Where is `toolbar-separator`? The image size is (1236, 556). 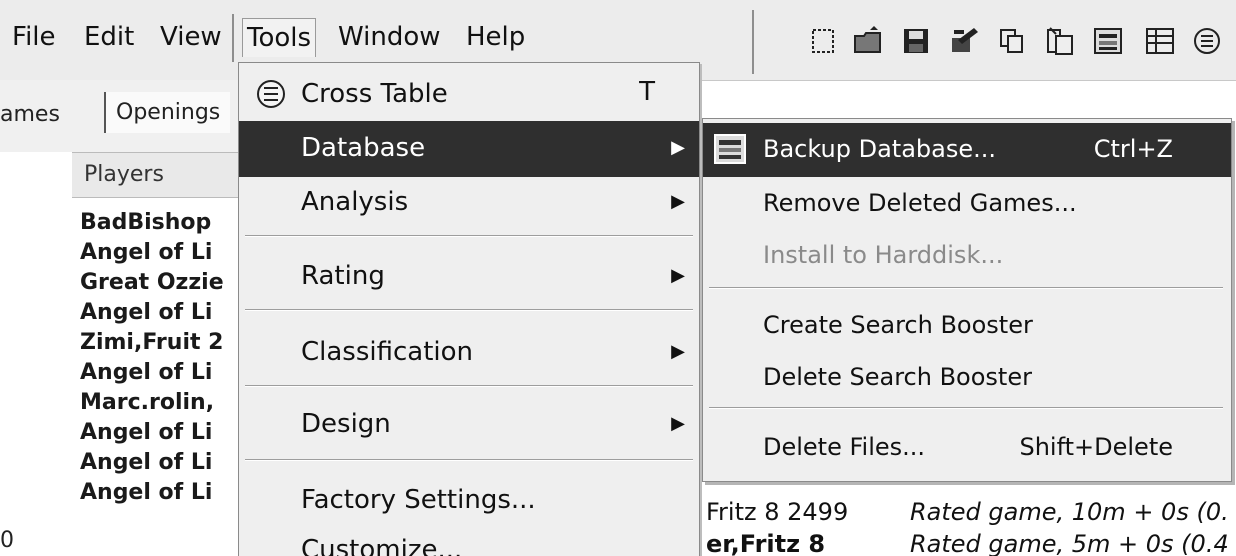 toolbar-separator is located at coordinates (753, 42).